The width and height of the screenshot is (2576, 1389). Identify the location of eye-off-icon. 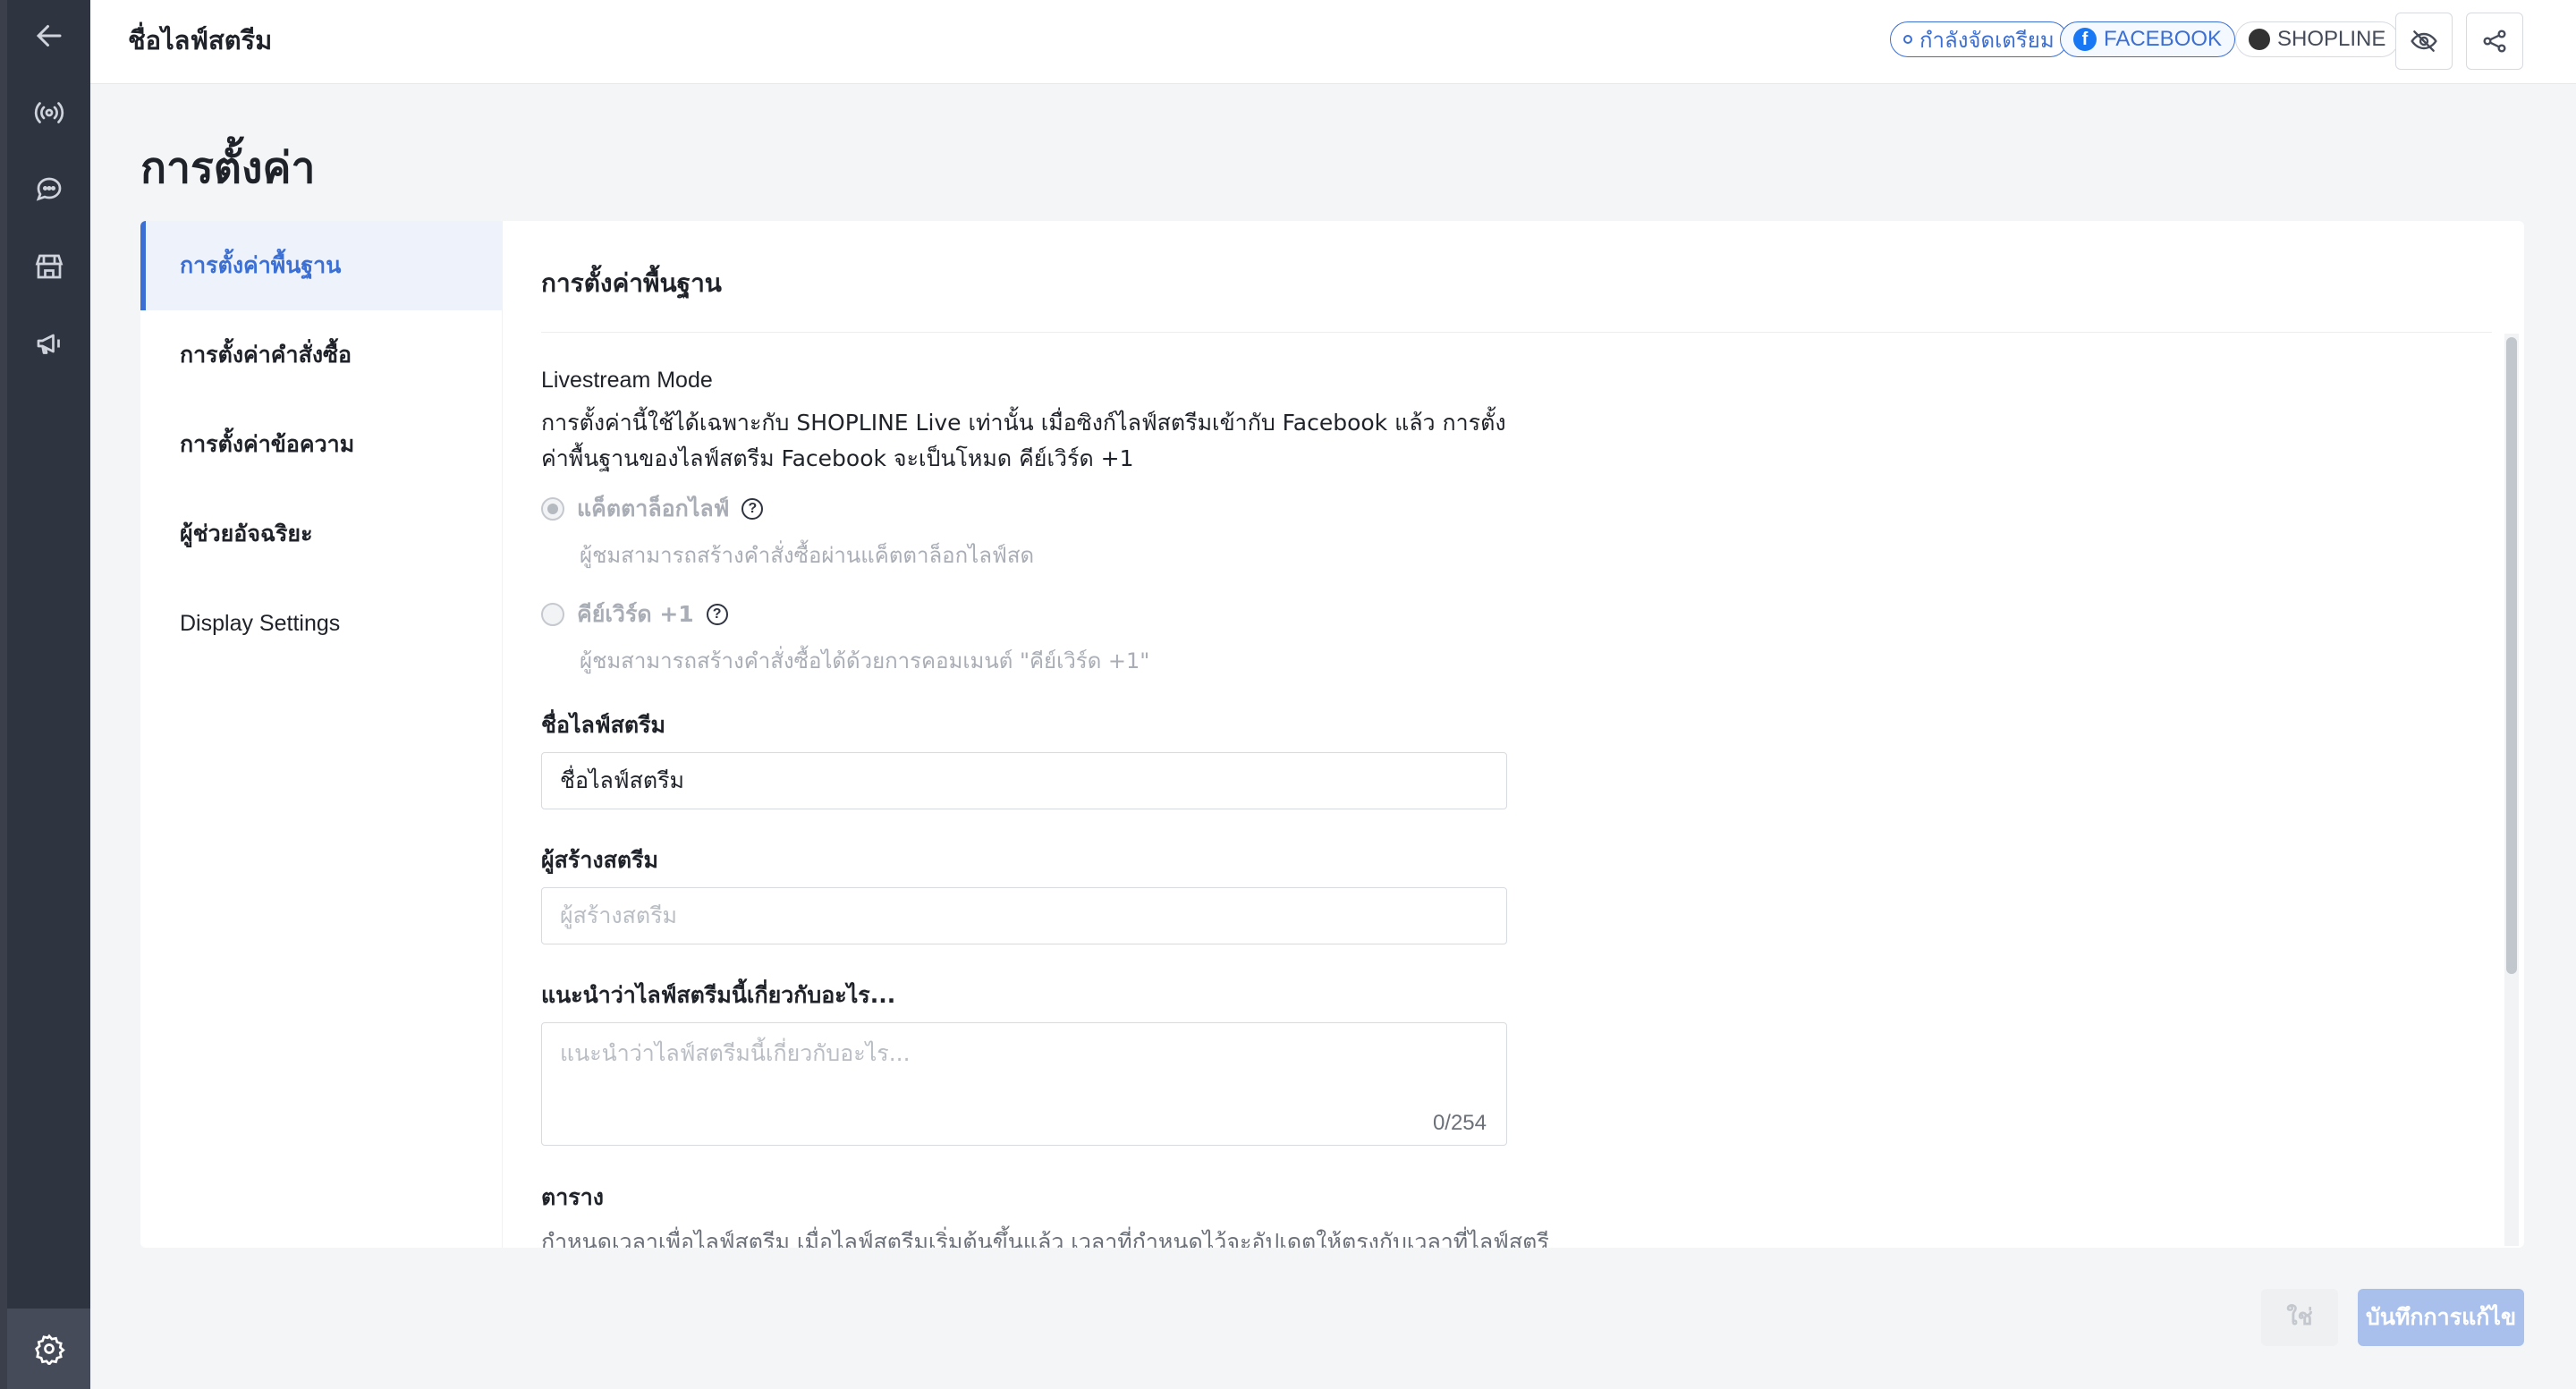
(2424, 41).